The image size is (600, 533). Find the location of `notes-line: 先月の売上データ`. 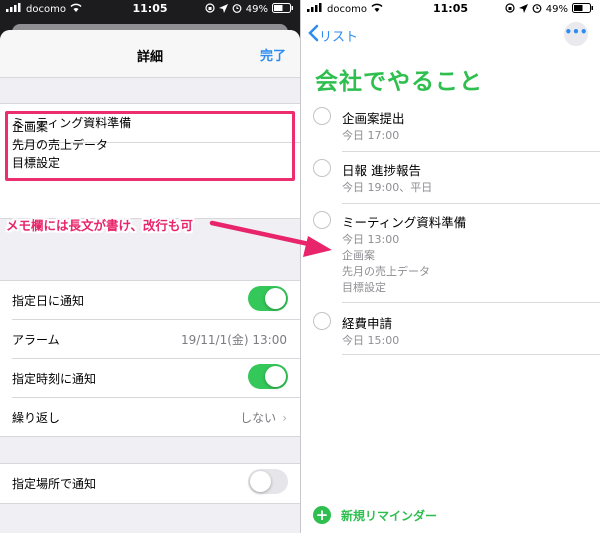

notes-line: 先月の売上データ is located at coordinates (60, 145).